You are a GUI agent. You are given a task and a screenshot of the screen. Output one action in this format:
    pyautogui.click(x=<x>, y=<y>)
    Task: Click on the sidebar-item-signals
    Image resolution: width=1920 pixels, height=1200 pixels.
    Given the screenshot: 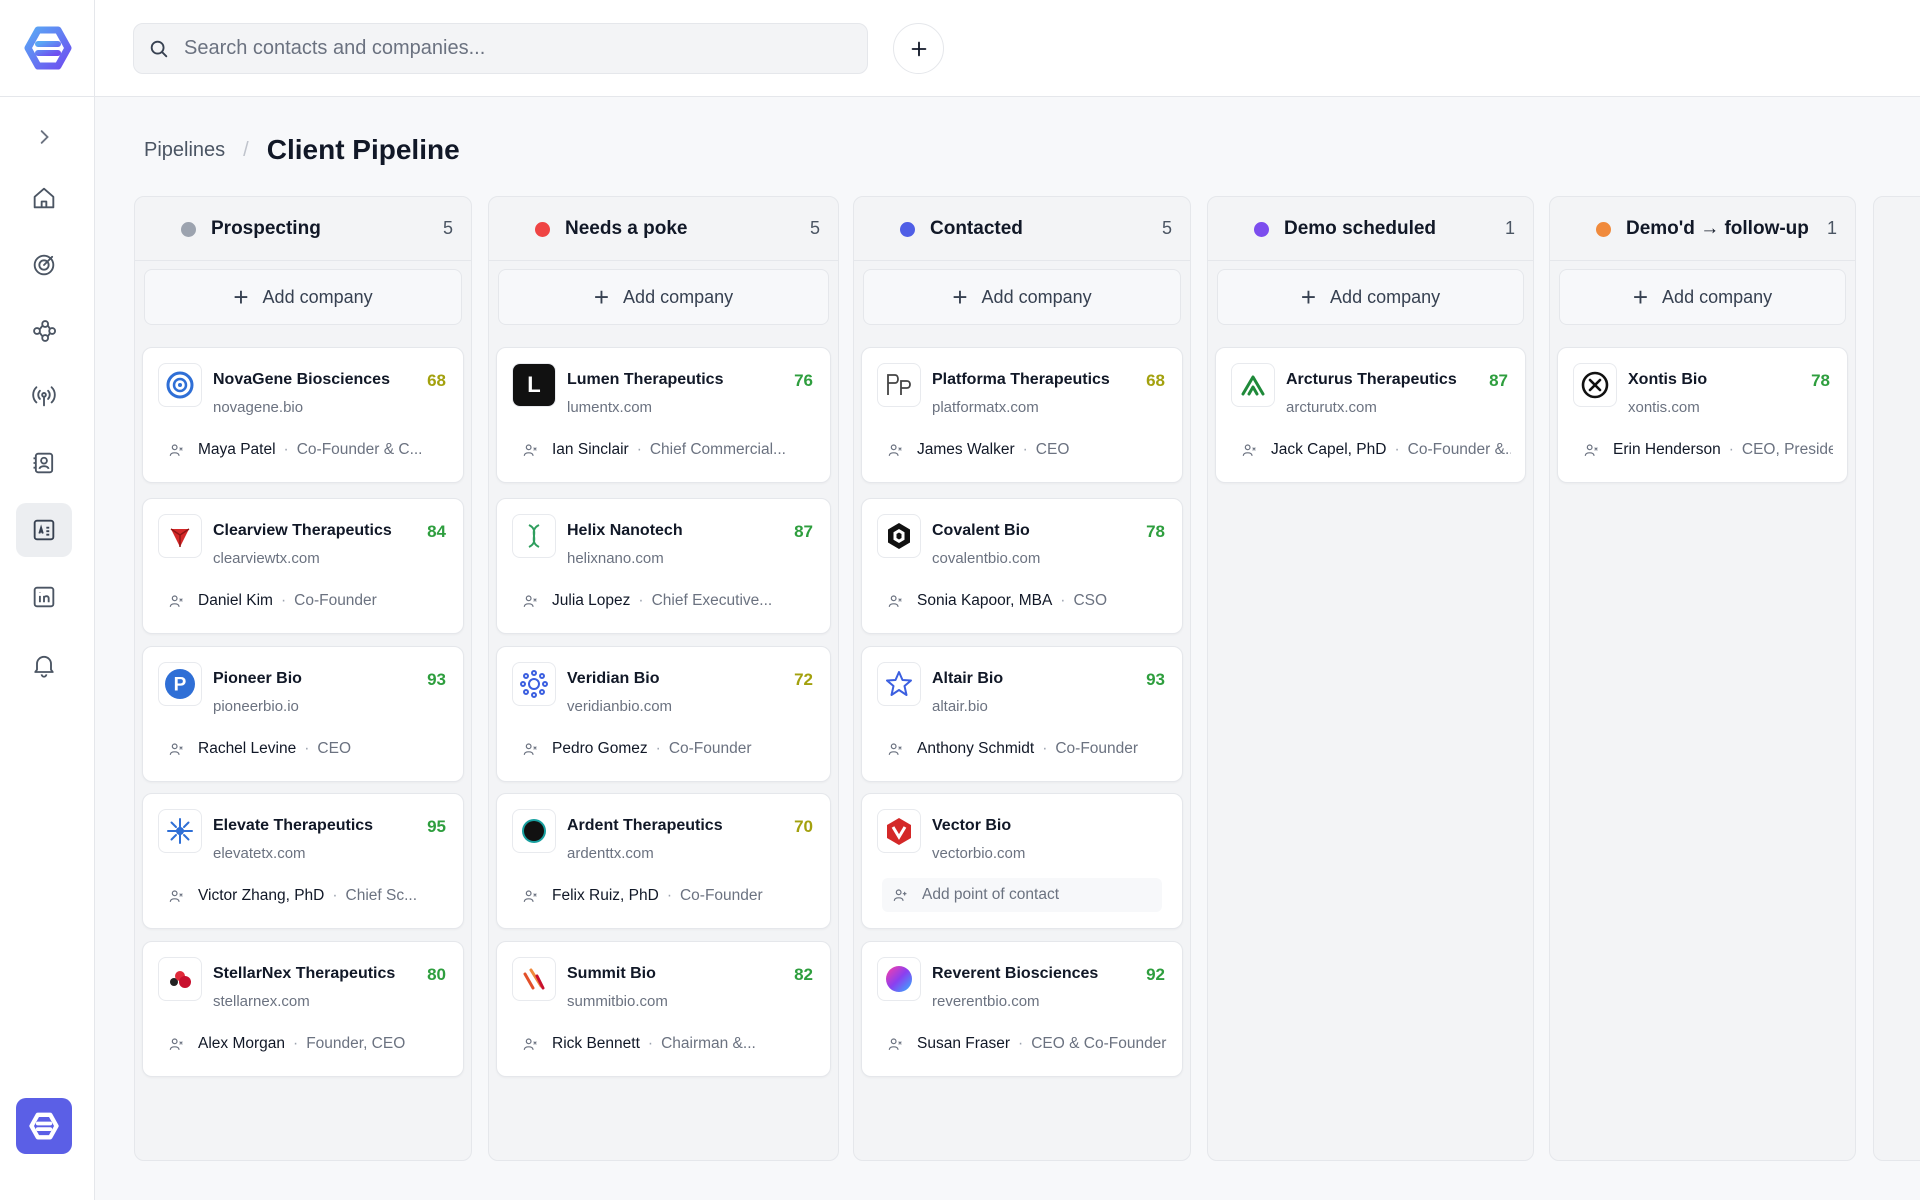 What is the action you would take?
    pyautogui.click(x=44, y=396)
    